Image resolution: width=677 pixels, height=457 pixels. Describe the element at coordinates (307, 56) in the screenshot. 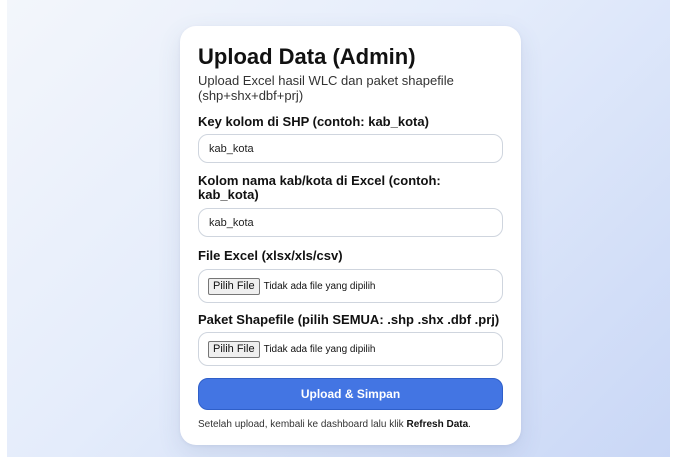

I see `page-title: Upload Data (Admin)` at that location.